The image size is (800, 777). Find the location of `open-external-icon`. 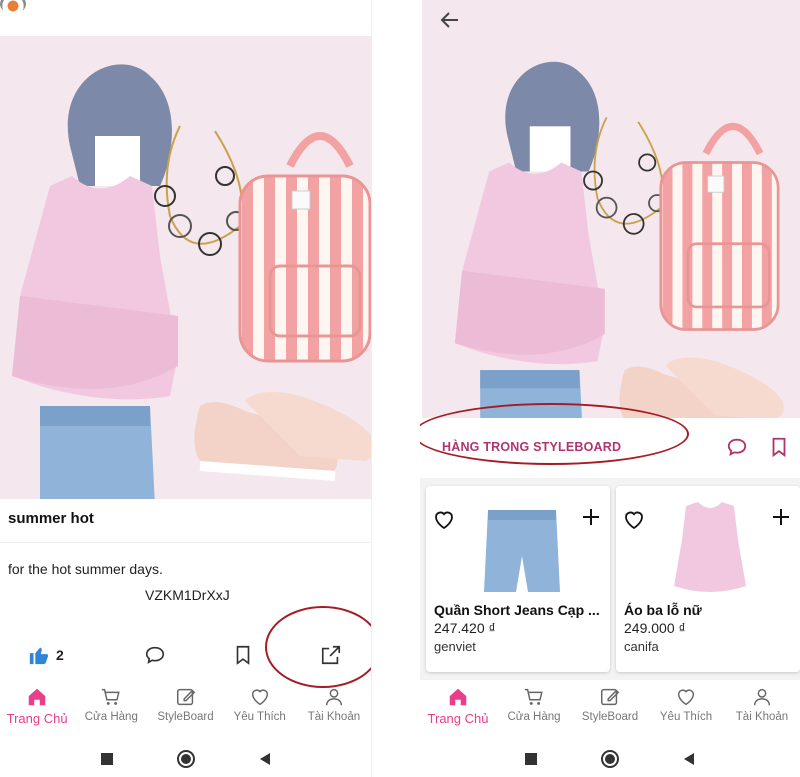

open-external-icon is located at coordinates (331, 655).